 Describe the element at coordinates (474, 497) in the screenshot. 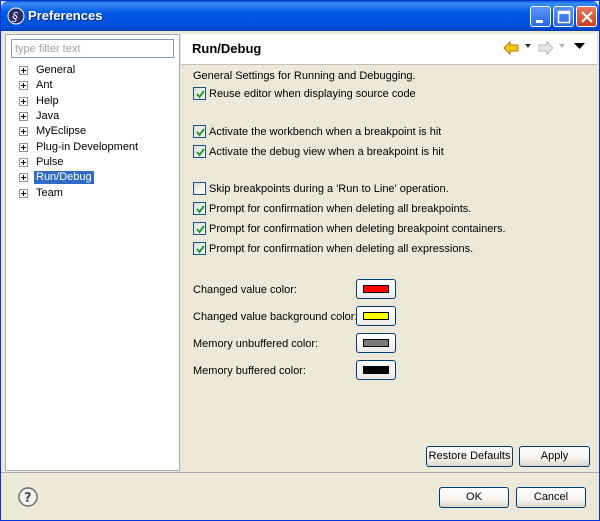

I see `ok-button: OK` at that location.